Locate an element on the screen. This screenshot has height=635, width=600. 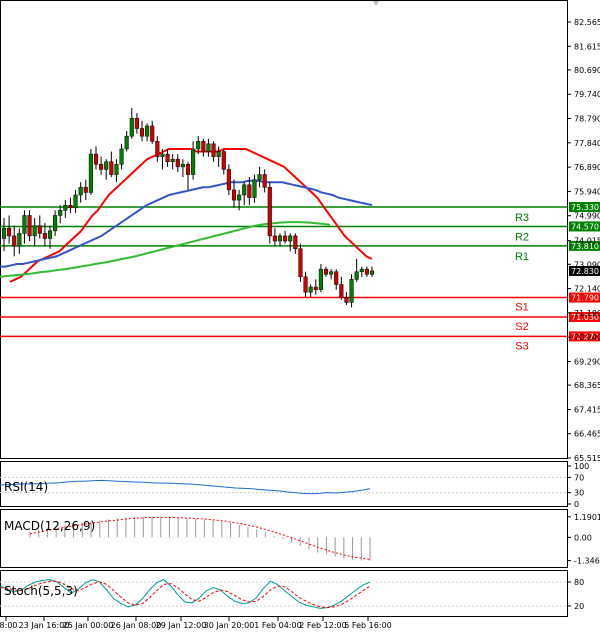
level-price-tag-label: 74.570 is located at coordinates (585, 226).